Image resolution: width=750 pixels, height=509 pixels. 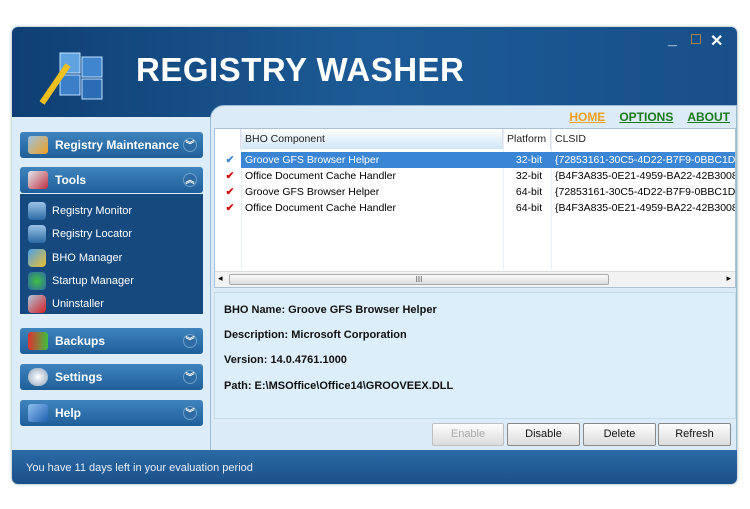 I want to click on nav-home: HOME, so click(x=587, y=117).